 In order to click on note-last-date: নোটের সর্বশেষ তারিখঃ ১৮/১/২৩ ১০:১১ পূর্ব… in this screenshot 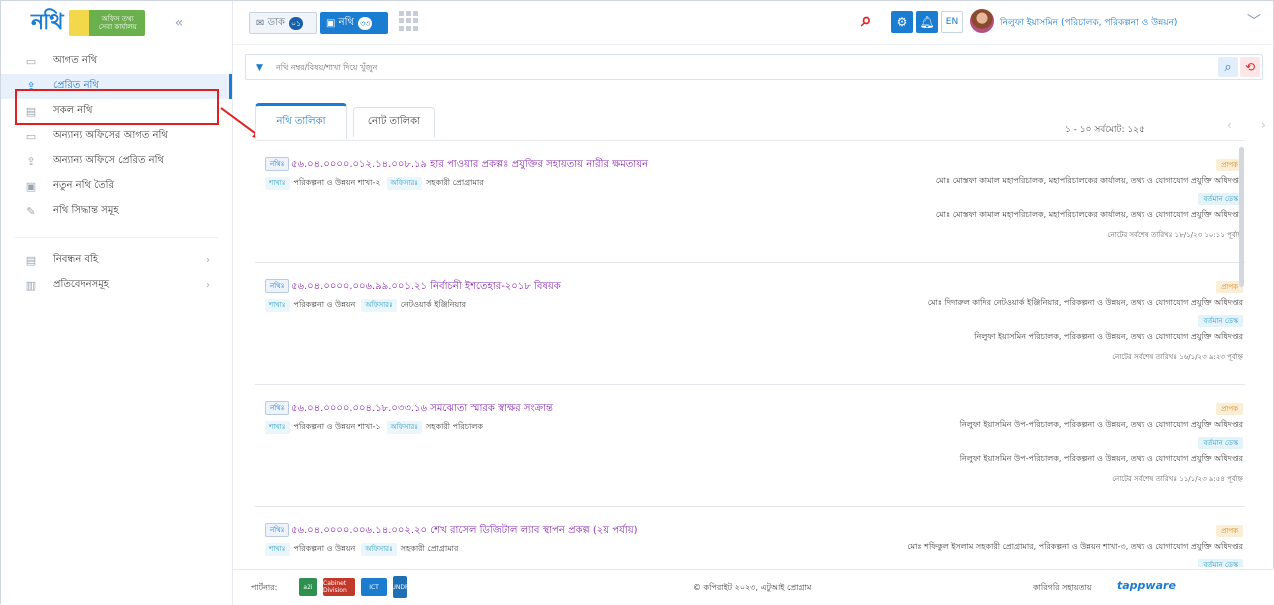, I will do `click(1175, 235)`.